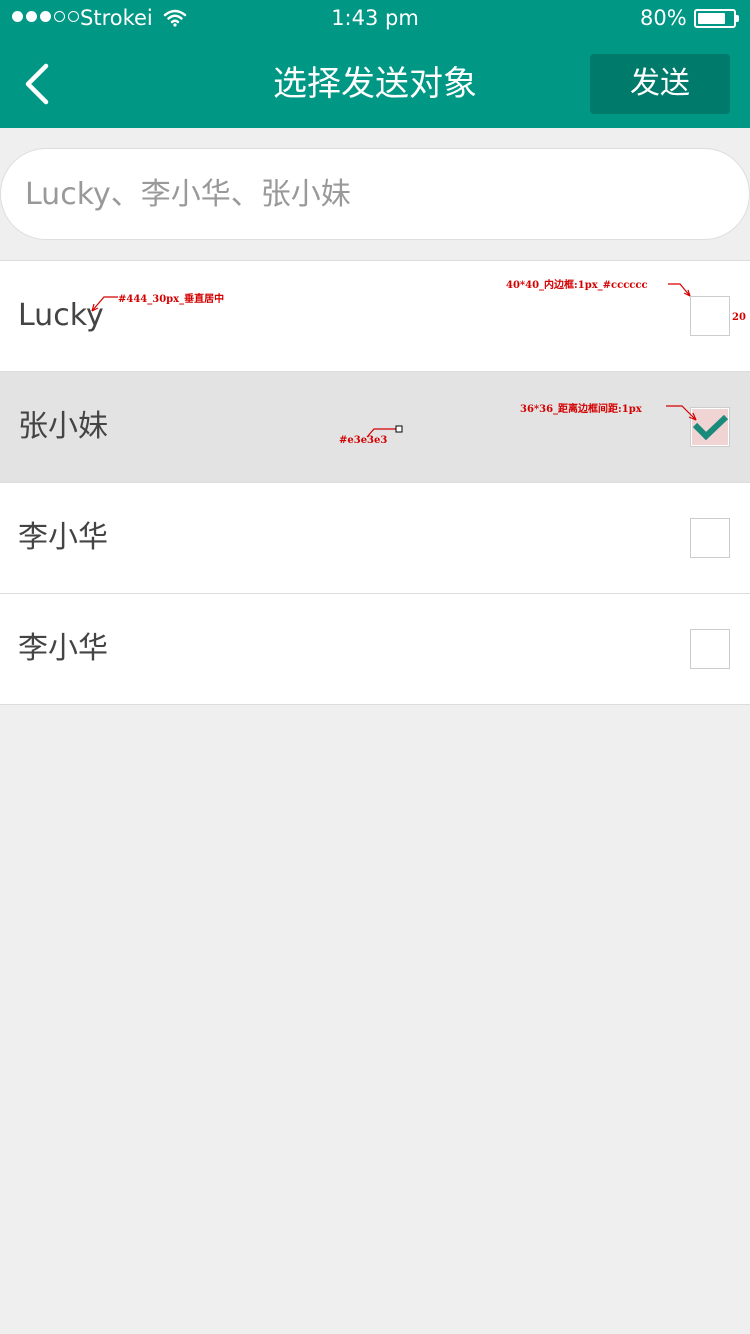 This screenshot has width=750, height=1334. What do you see at coordinates (375, 538) in the screenshot?
I see `contact-row-lixiaohua: 李小华` at bounding box center [375, 538].